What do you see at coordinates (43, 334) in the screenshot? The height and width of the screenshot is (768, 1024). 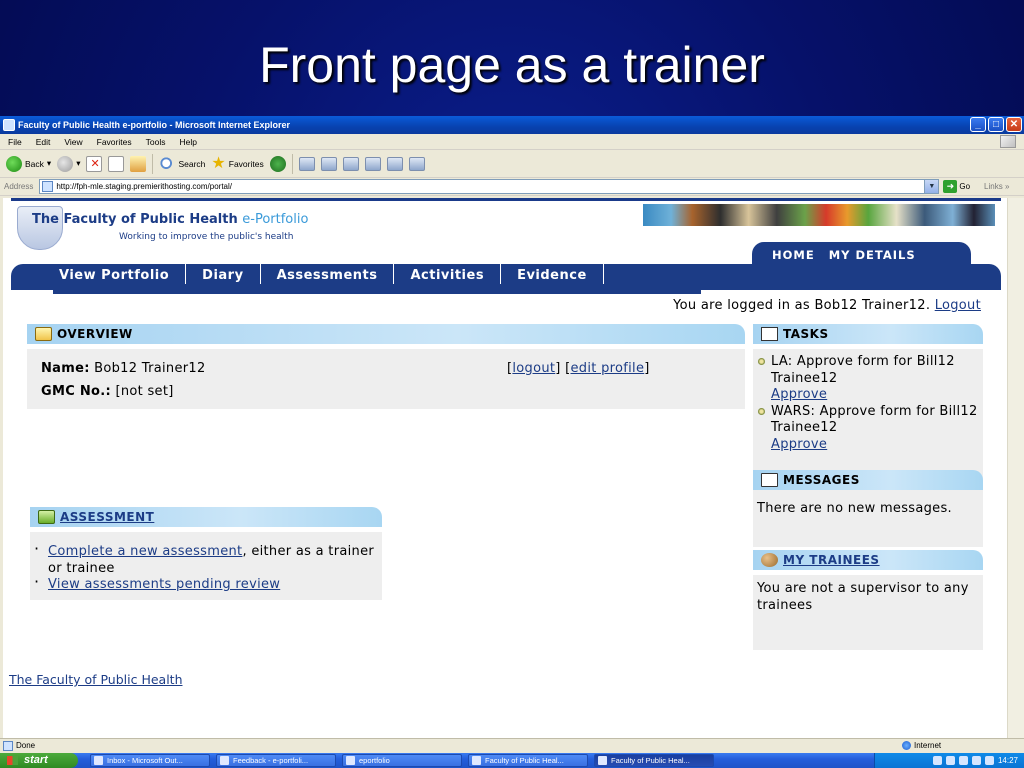 I see `overview-icon` at bounding box center [43, 334].